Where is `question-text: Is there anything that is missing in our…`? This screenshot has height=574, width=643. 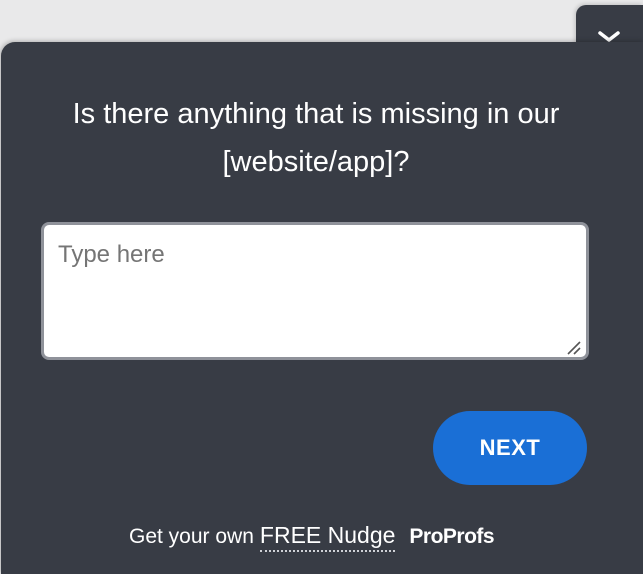 question-text: Is there anything that is missing in our… is located at coordinates (316, 138).